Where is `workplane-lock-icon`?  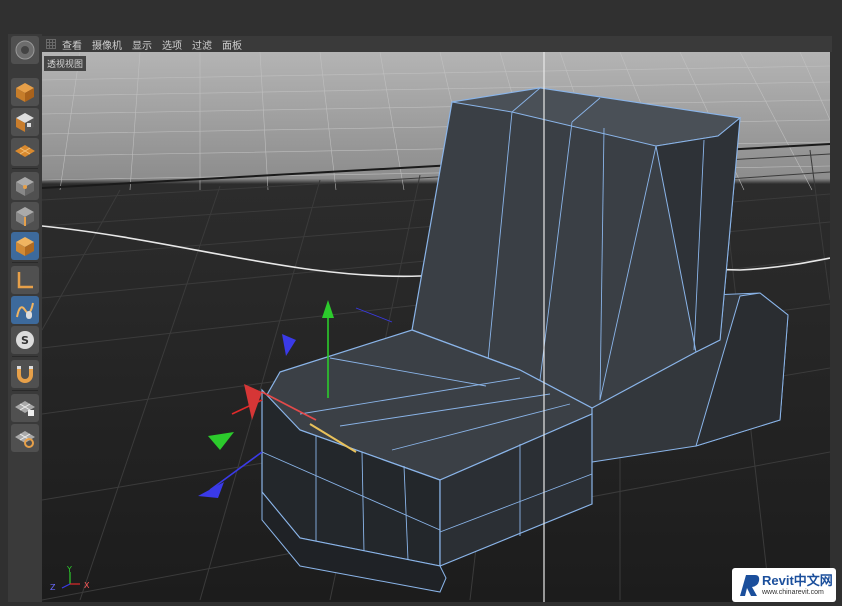 workplane-lock-icon is located at coordinates (25, 408).